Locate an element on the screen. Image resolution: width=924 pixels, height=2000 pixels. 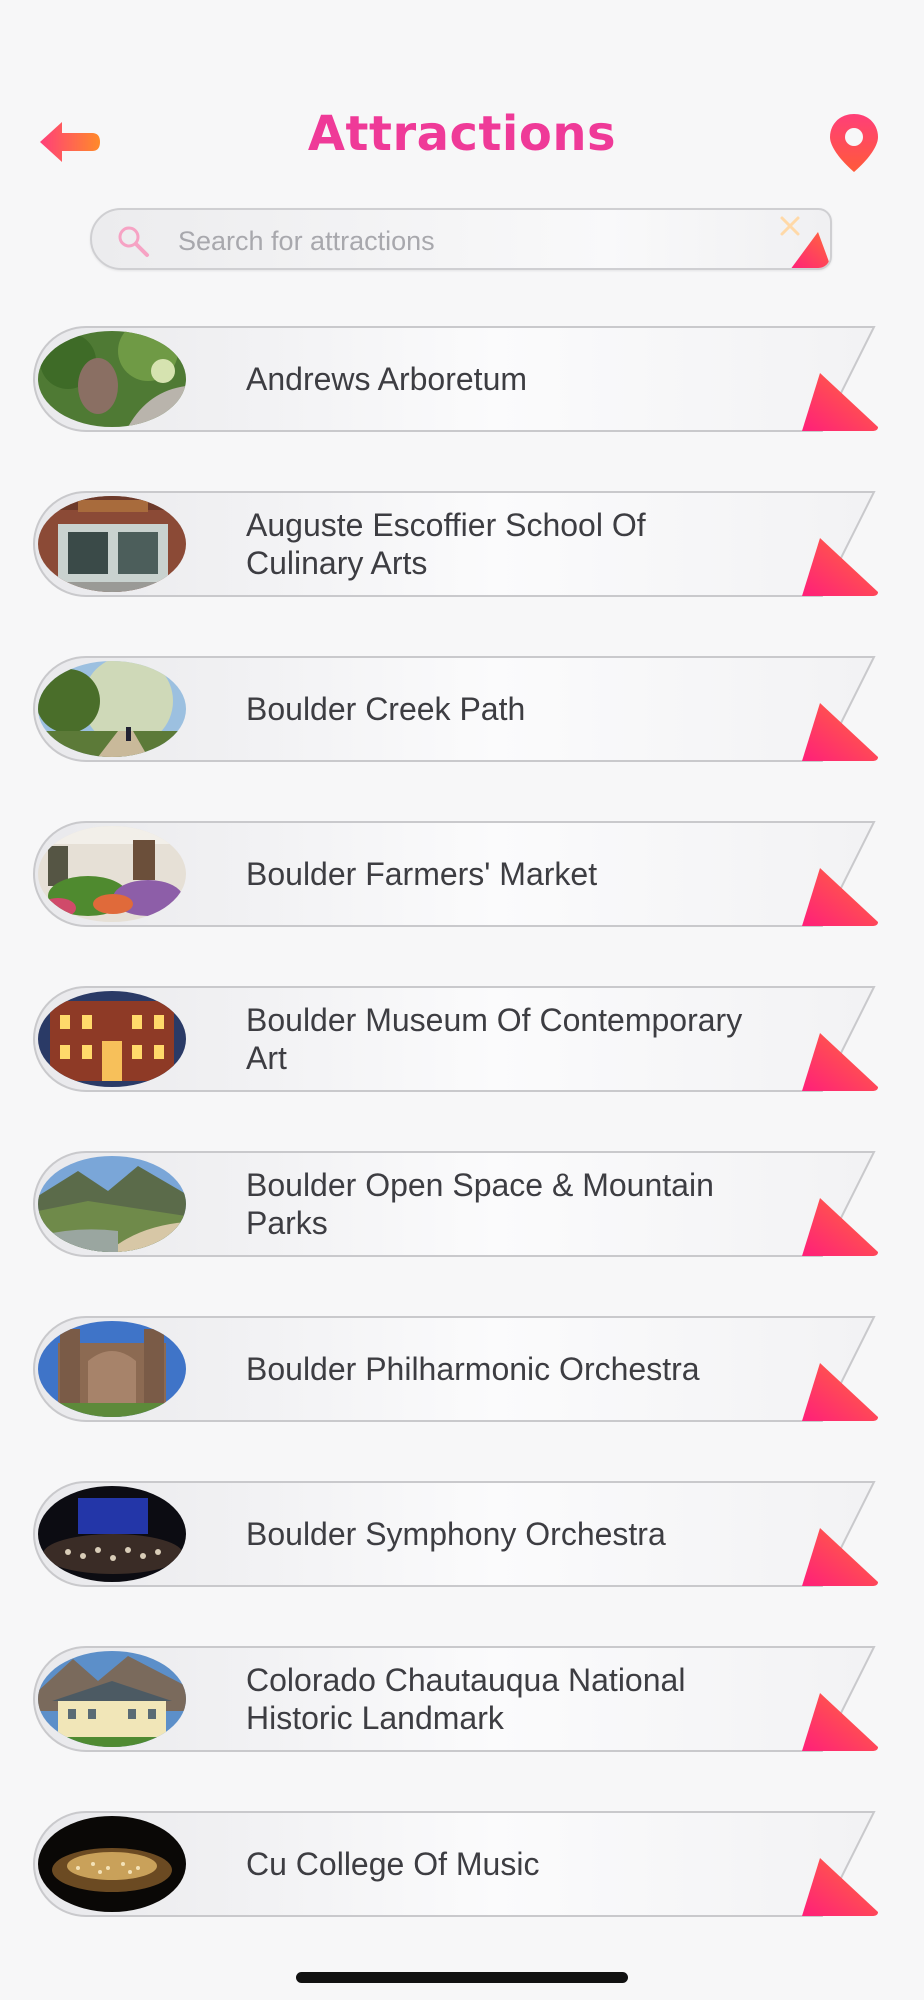
list-item: Boulder Museum Of Contemporary Art is located at coordinates (456, 1039).